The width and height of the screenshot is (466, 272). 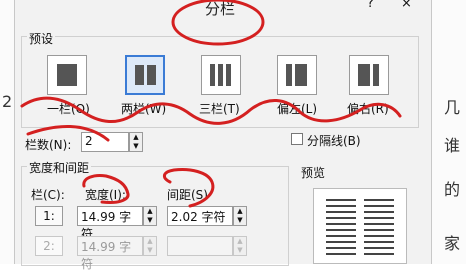 I want to click on separator-checkbox, so click(x=297, y=139).